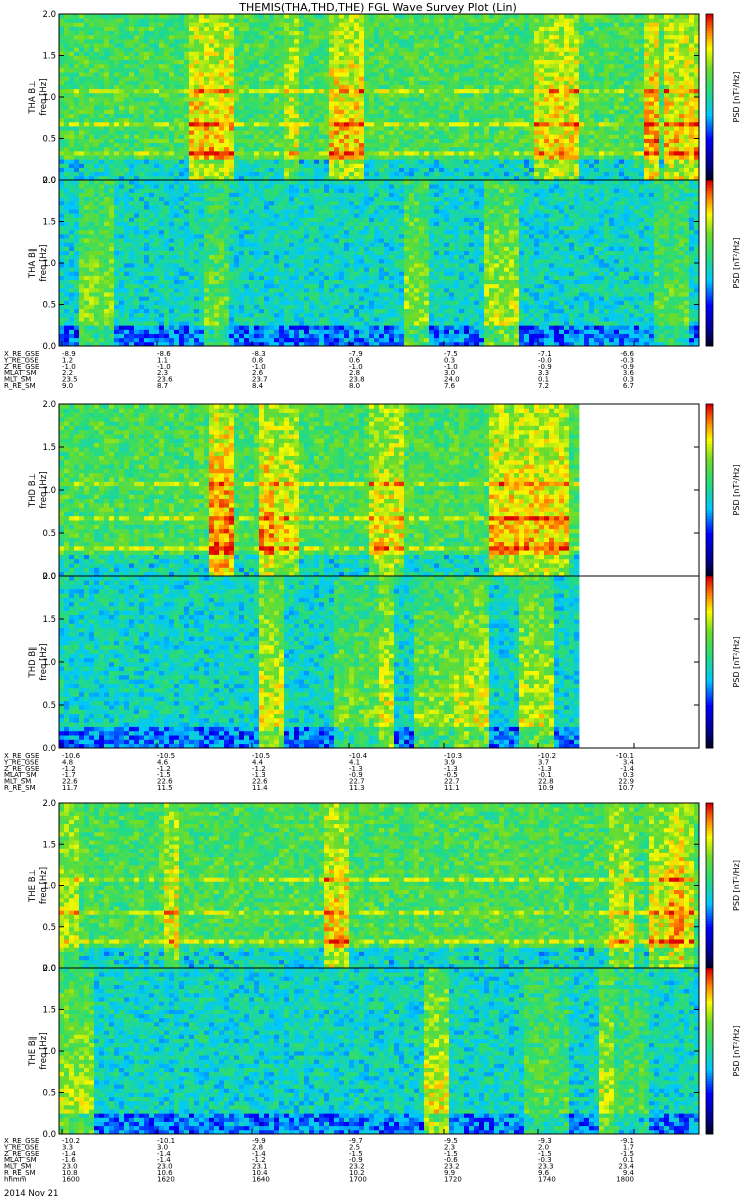  What do you see at coordinates (450, 386) in the screenshot?
I see `ephemeris-value: 7.6` at bounding box center [450, 386].